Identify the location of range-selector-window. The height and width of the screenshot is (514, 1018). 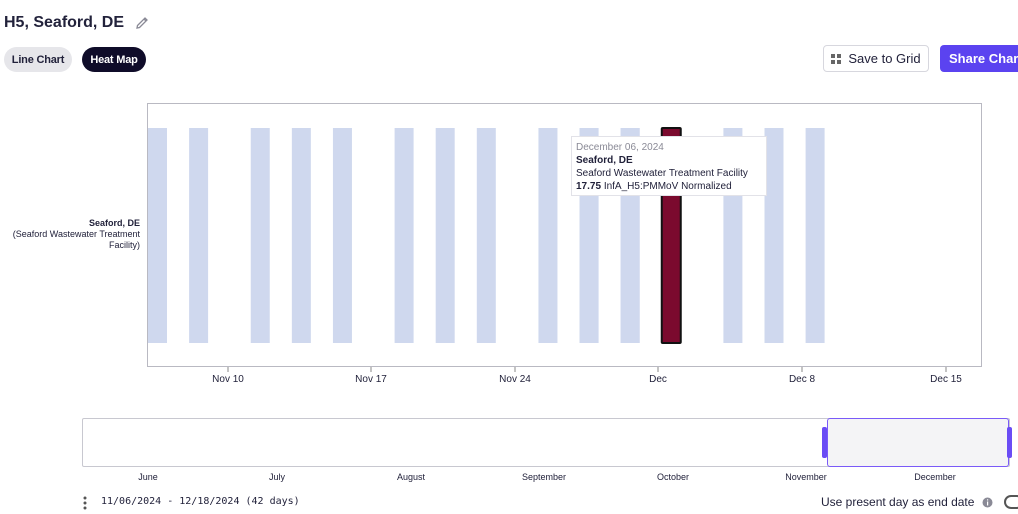
(918, 442).